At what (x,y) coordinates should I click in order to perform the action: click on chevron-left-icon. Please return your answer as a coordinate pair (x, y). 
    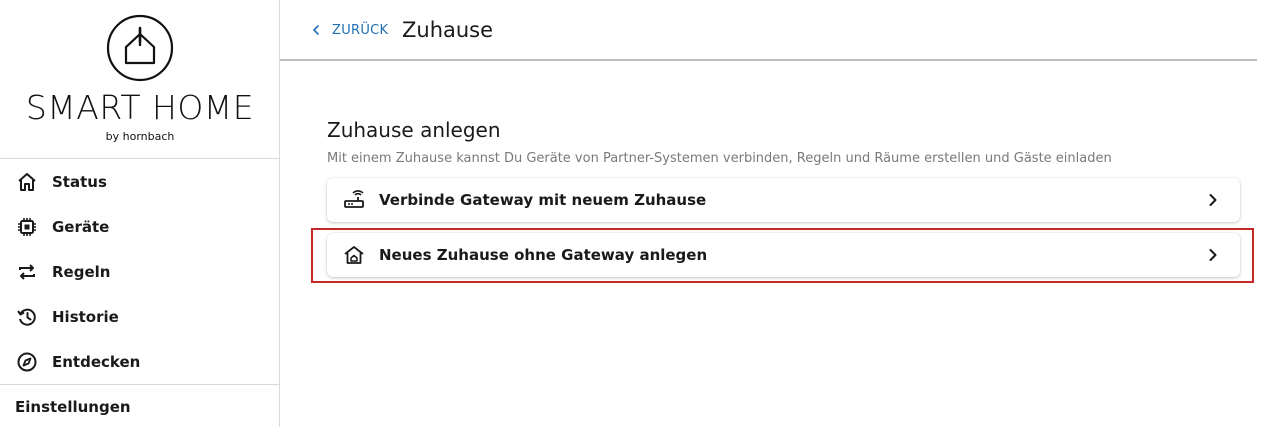
    Looking at the image, I should click on (316, 30).